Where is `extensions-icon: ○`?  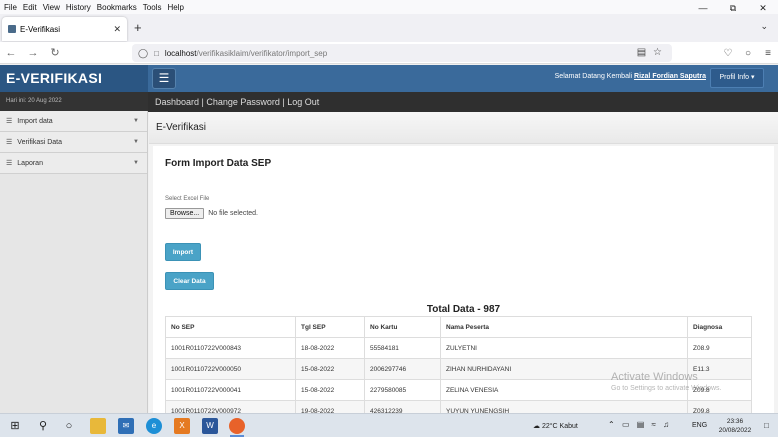
extensions-icon: ○ is located at coordinates (748, 53).